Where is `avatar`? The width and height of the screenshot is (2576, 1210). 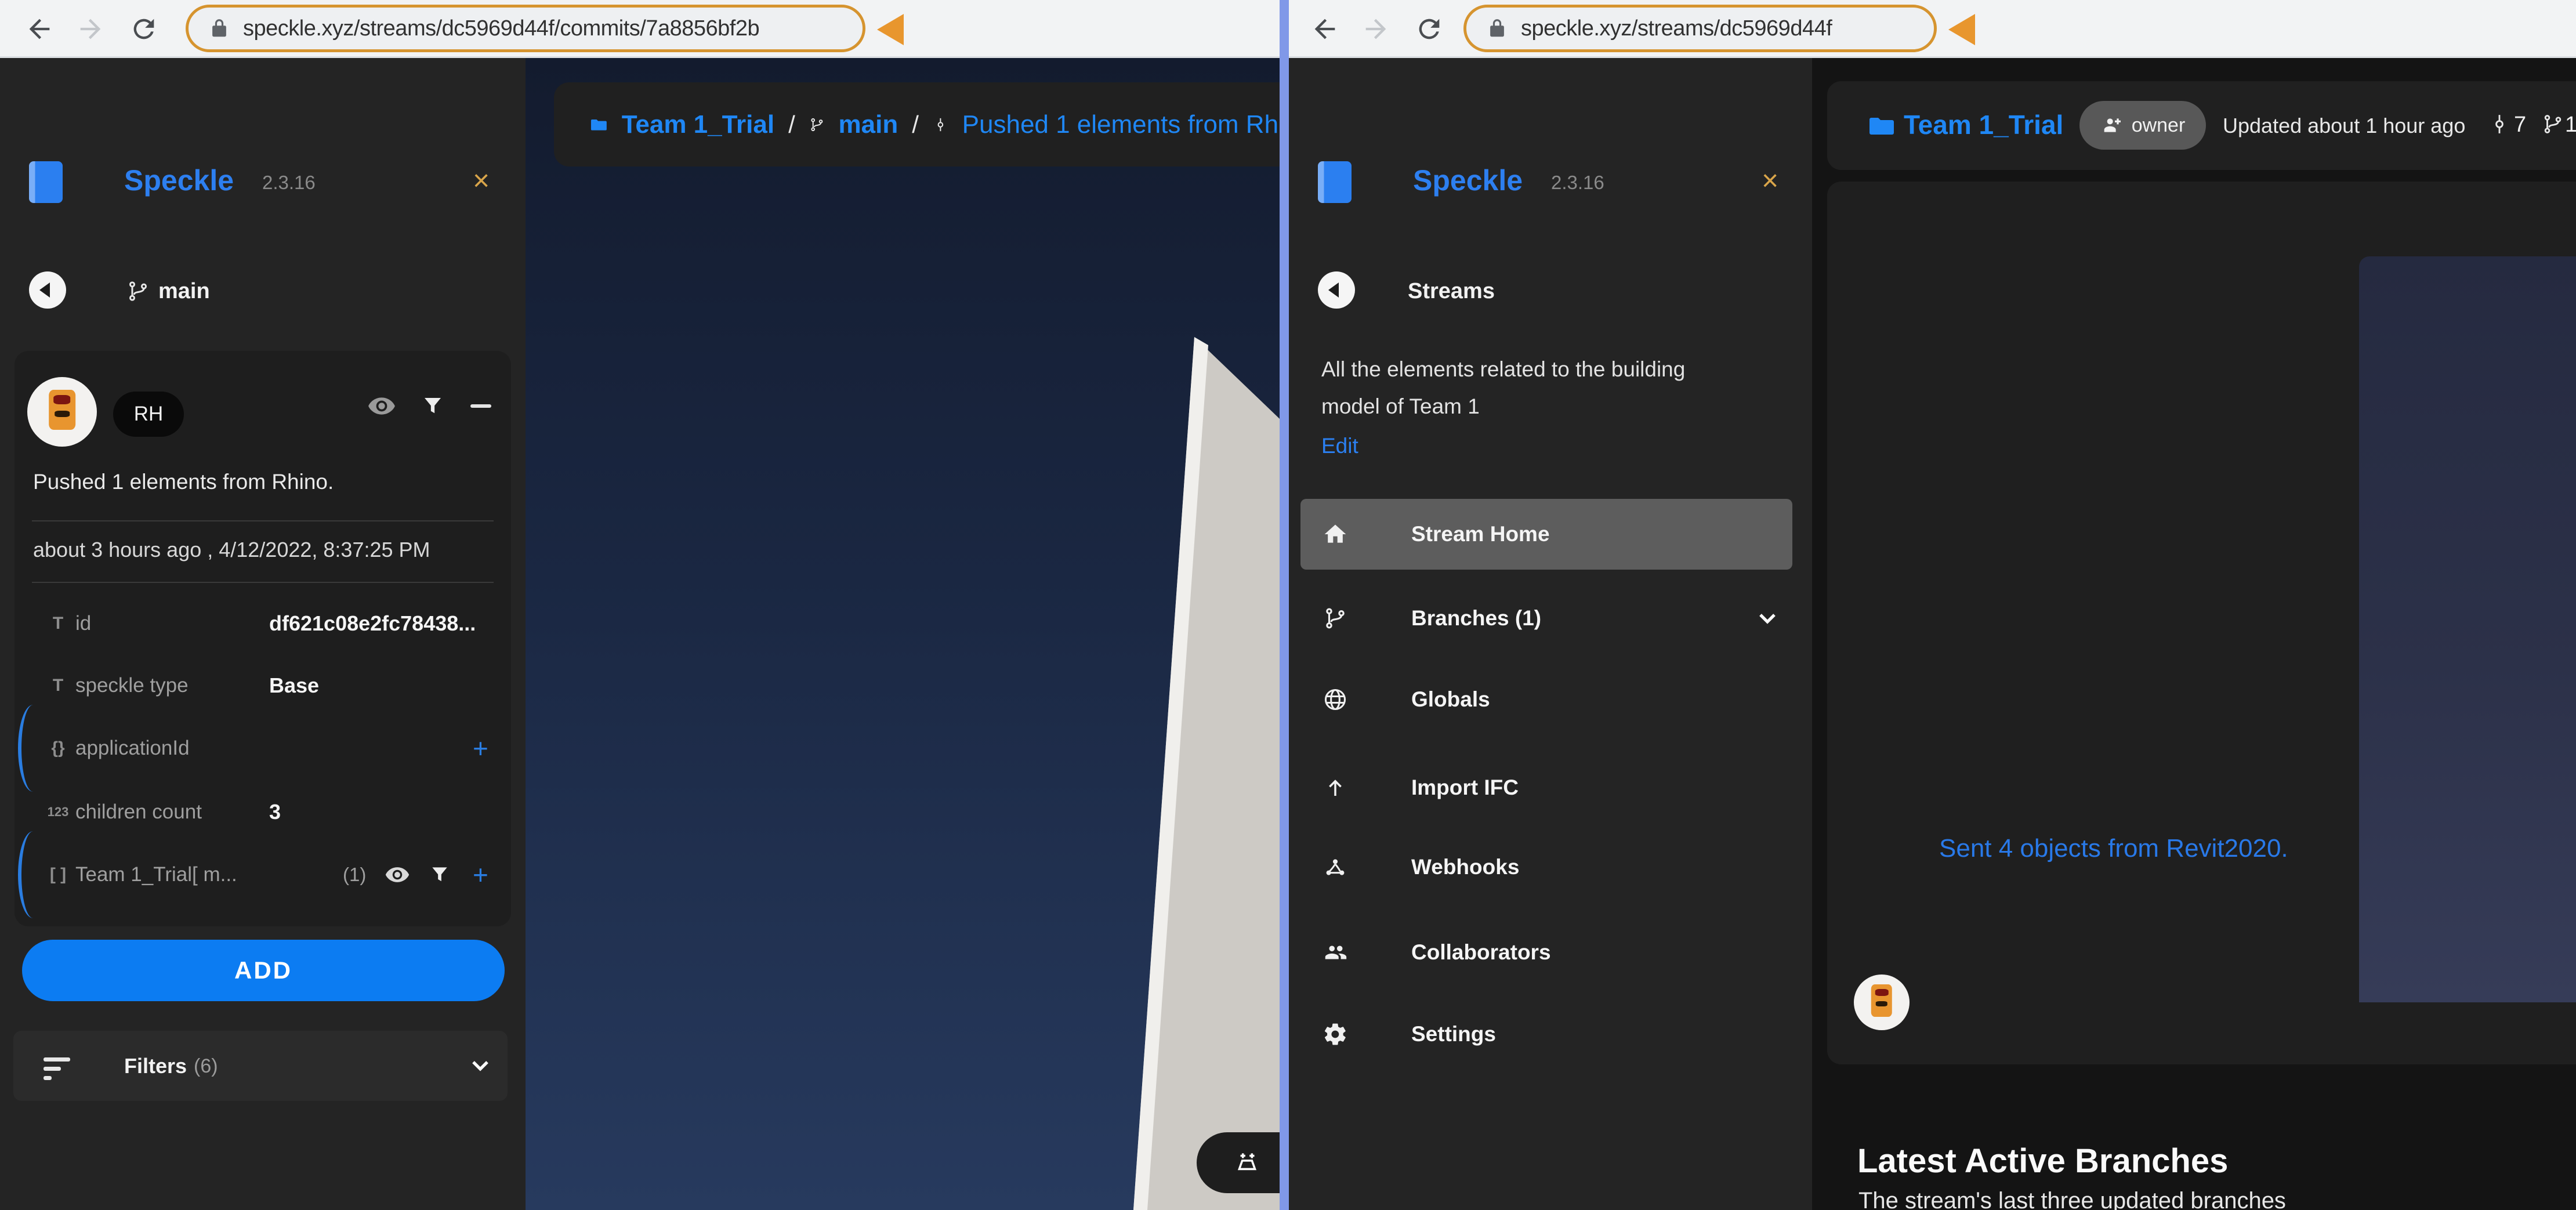
avatar is located at coordinates (62, 412).